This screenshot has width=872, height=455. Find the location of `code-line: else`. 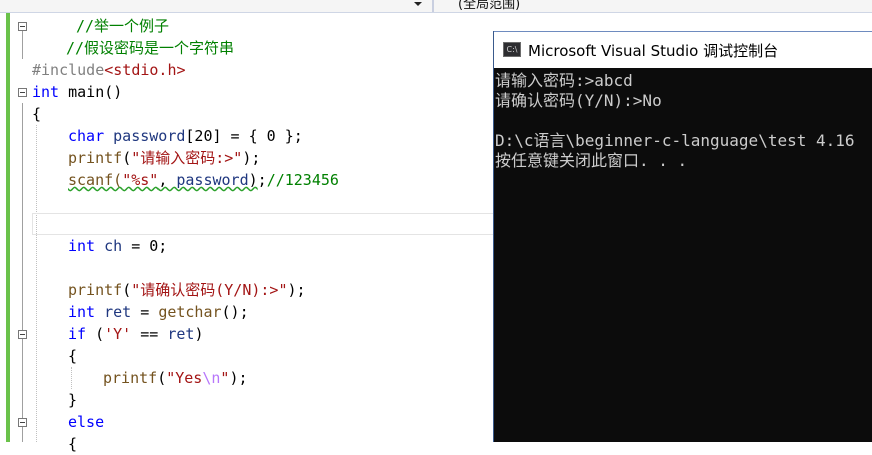

code-line: else is located at coordinates (86, 422).